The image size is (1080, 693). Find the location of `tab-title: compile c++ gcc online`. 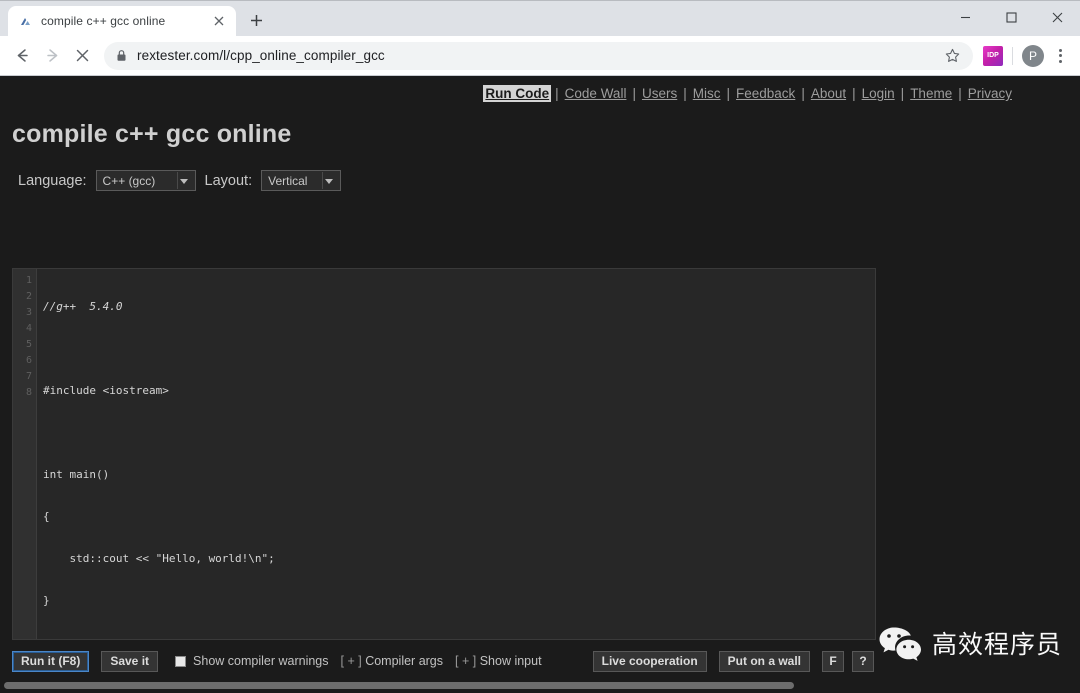

tab-title: compile c++ gcc online is located at coordinates (103, 21).